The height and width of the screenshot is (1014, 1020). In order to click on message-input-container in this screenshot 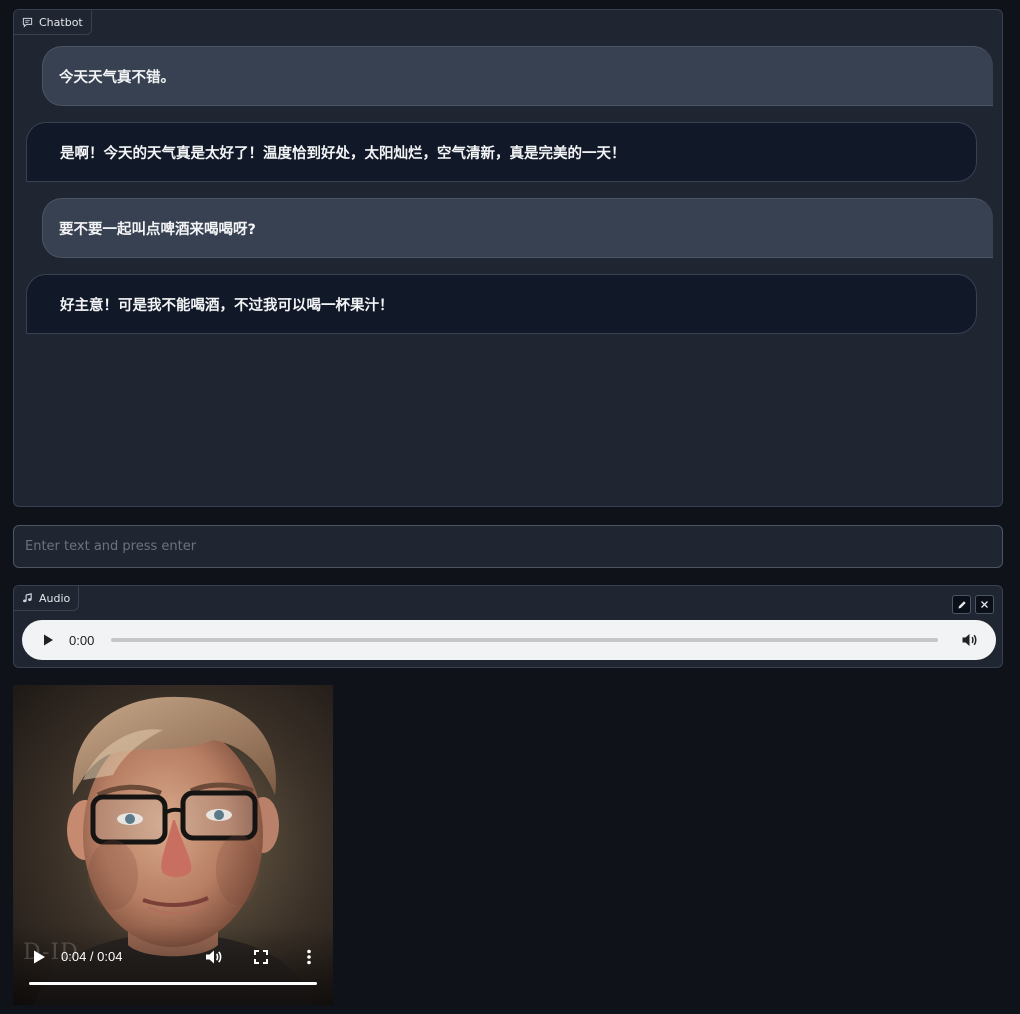, I will do `click(508, 546)`.